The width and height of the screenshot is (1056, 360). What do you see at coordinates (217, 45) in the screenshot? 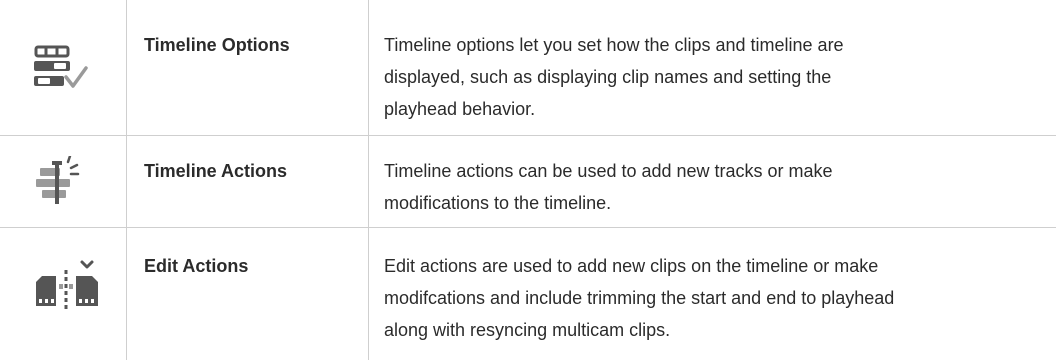
I see `row-name: Timeline Options` at bounding box center [217, 45].